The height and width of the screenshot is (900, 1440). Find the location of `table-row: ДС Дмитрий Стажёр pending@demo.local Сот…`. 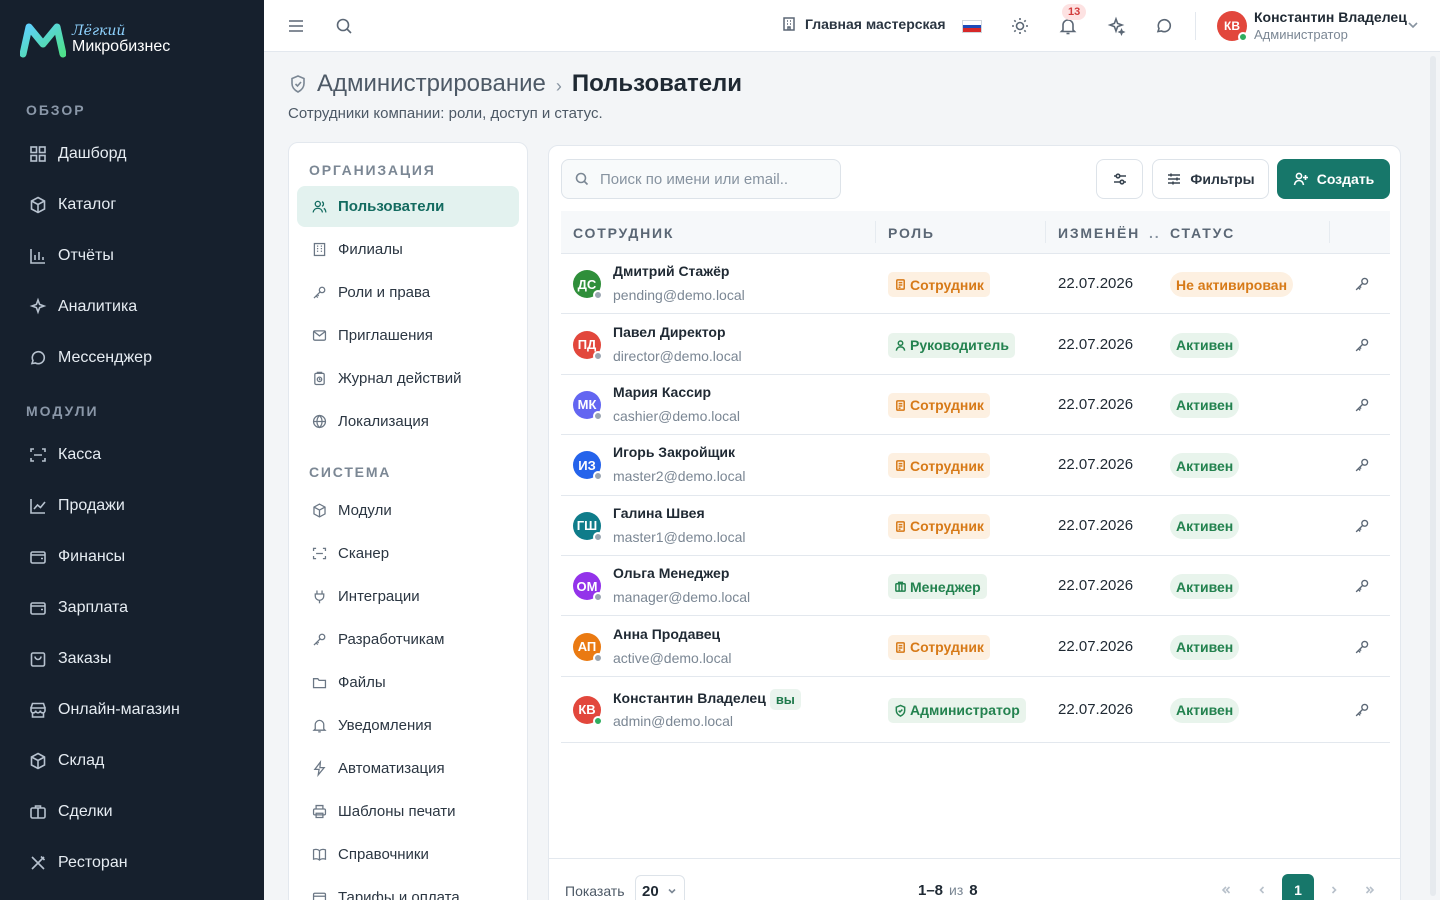

table-row: ДС Дмитрий Стажёр pending@demo.local Сот… is located at coordinates (975, 284).